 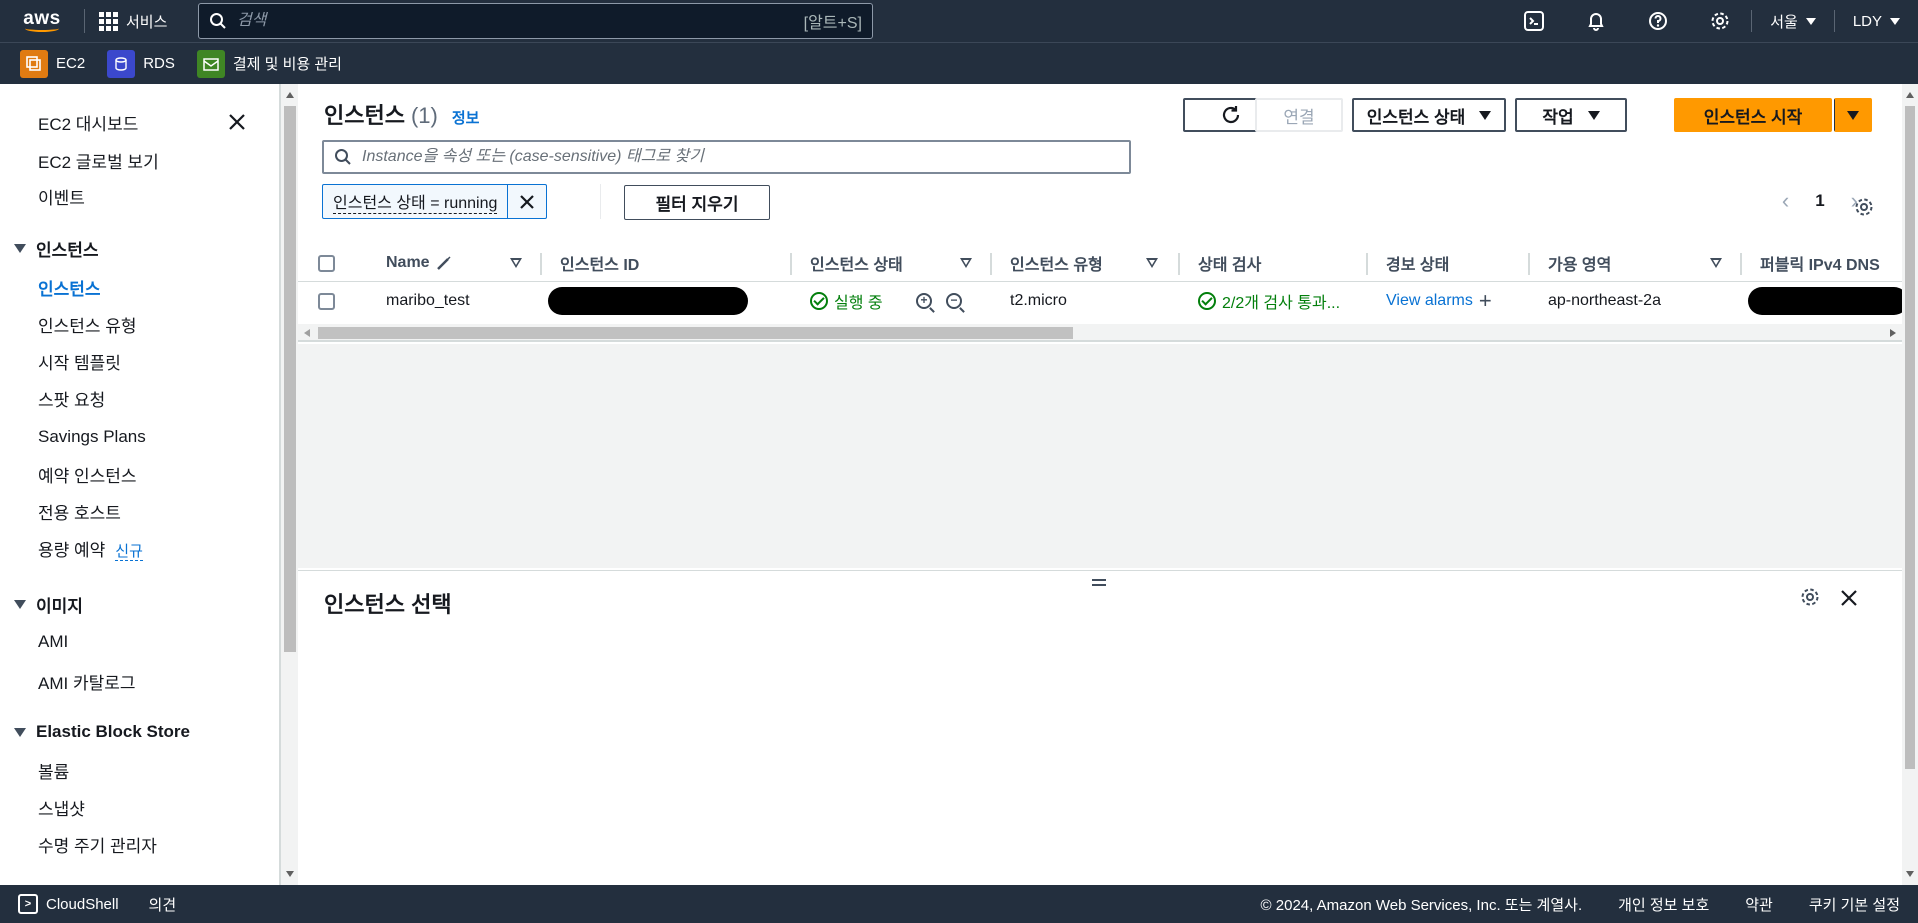 What do you see at coordinates (87, 681) in the screenshot?
I see `sidebar-item-ami-catalog: AMI 카탈로그` at bounding box center [87, 681].